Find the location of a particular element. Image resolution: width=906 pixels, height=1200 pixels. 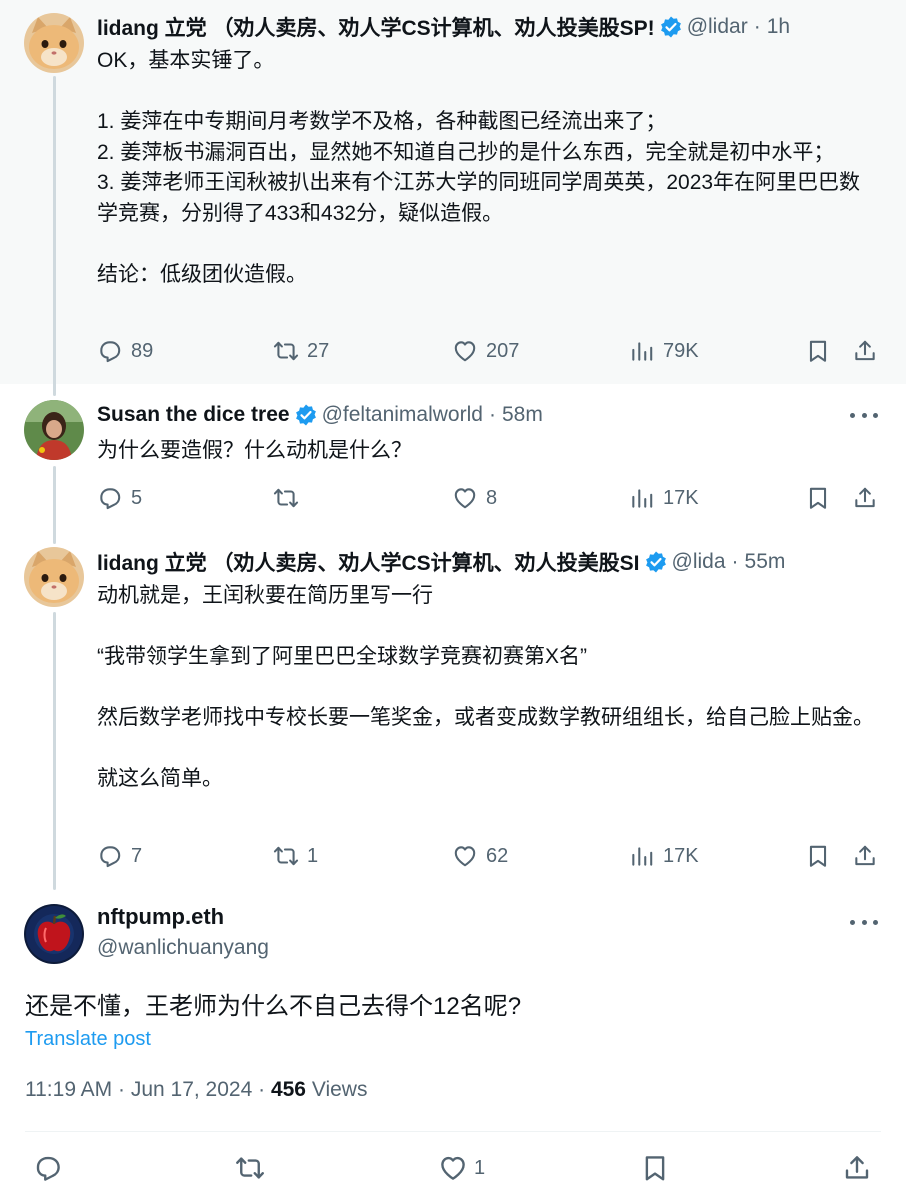

action-bar: 89 27 207 79K is located at coordinates (492, 351).